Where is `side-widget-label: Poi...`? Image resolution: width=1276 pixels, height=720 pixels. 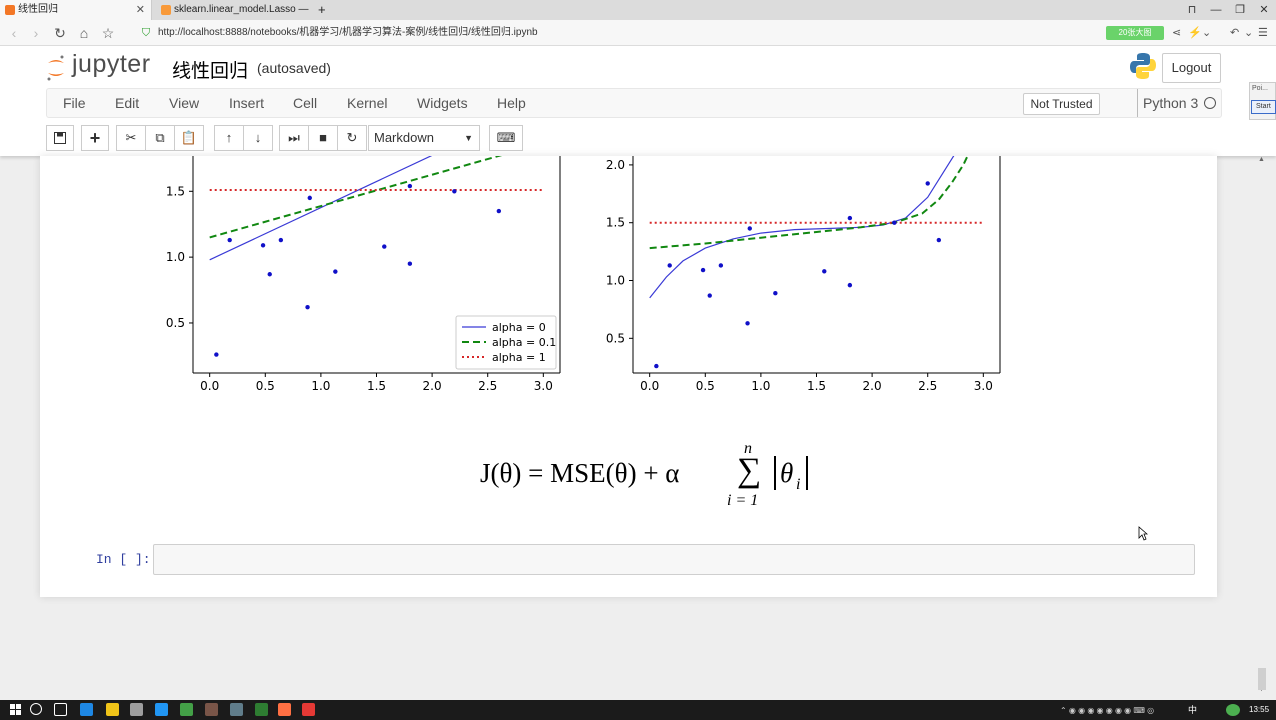
side-widget-label: Poi... is located at coordinates (1260, 88).